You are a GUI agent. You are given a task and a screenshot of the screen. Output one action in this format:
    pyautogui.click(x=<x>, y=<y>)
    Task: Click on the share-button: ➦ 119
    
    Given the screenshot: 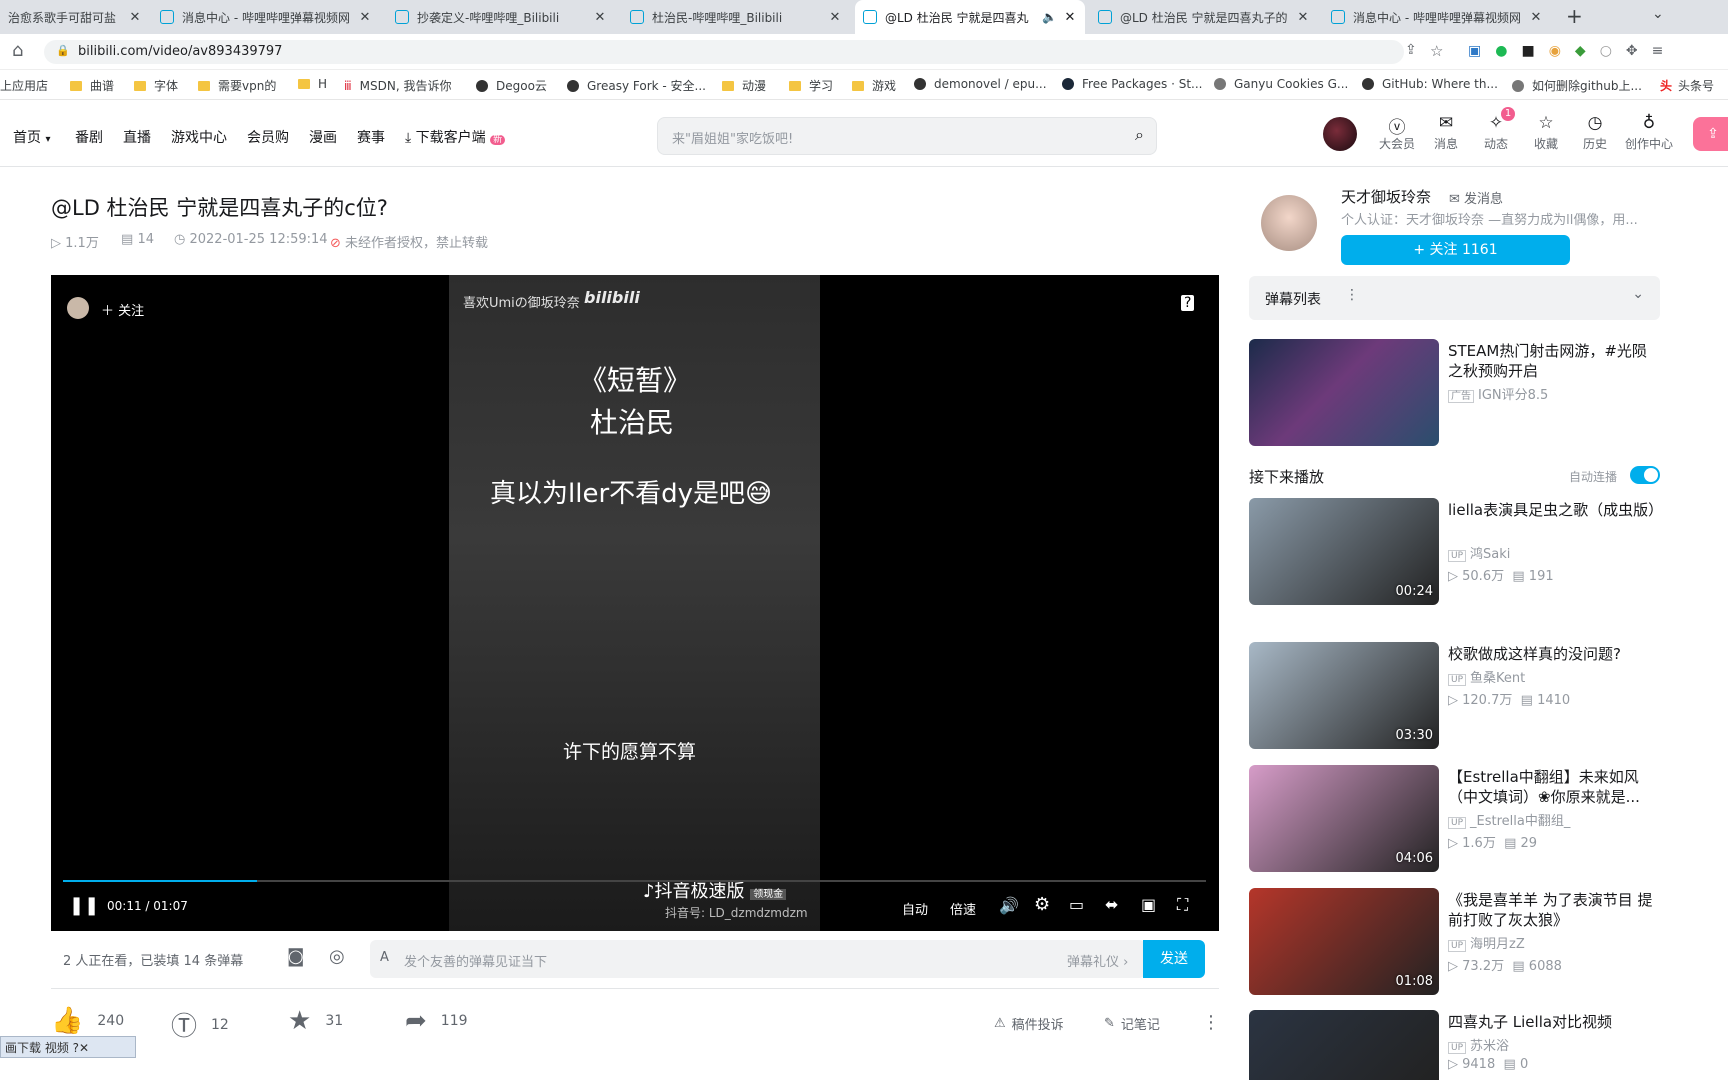 What is the action you would take?
    pyautogui.click(x=436, y=1021)
    